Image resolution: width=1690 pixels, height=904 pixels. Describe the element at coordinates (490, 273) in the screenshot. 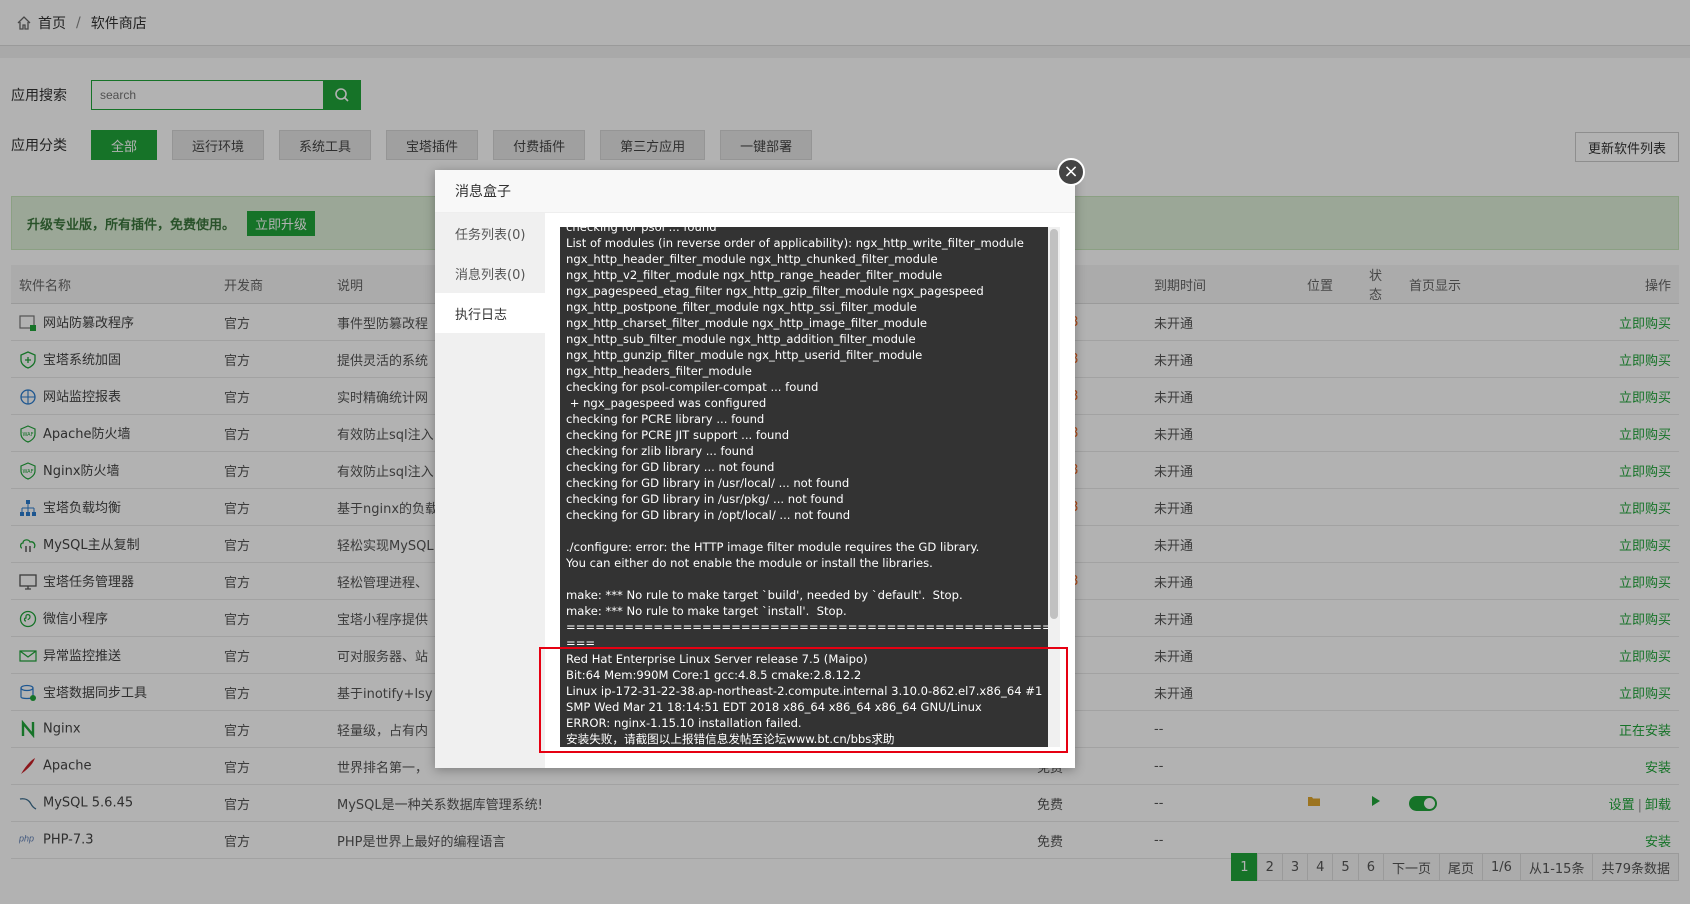

I see `tab-message-list: 消息列表(0)` at that location.